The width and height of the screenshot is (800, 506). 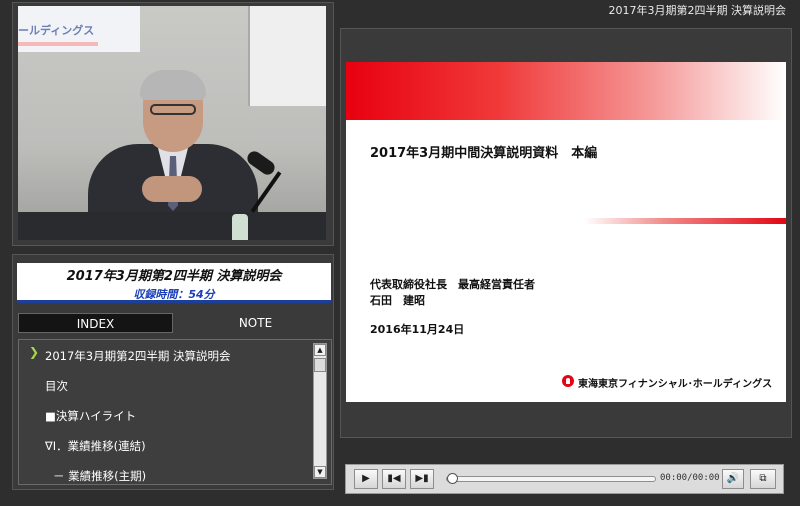 I want to click on event-title: 2017年3月期第2四半期 決算説明会, so click(x=174, y=276).